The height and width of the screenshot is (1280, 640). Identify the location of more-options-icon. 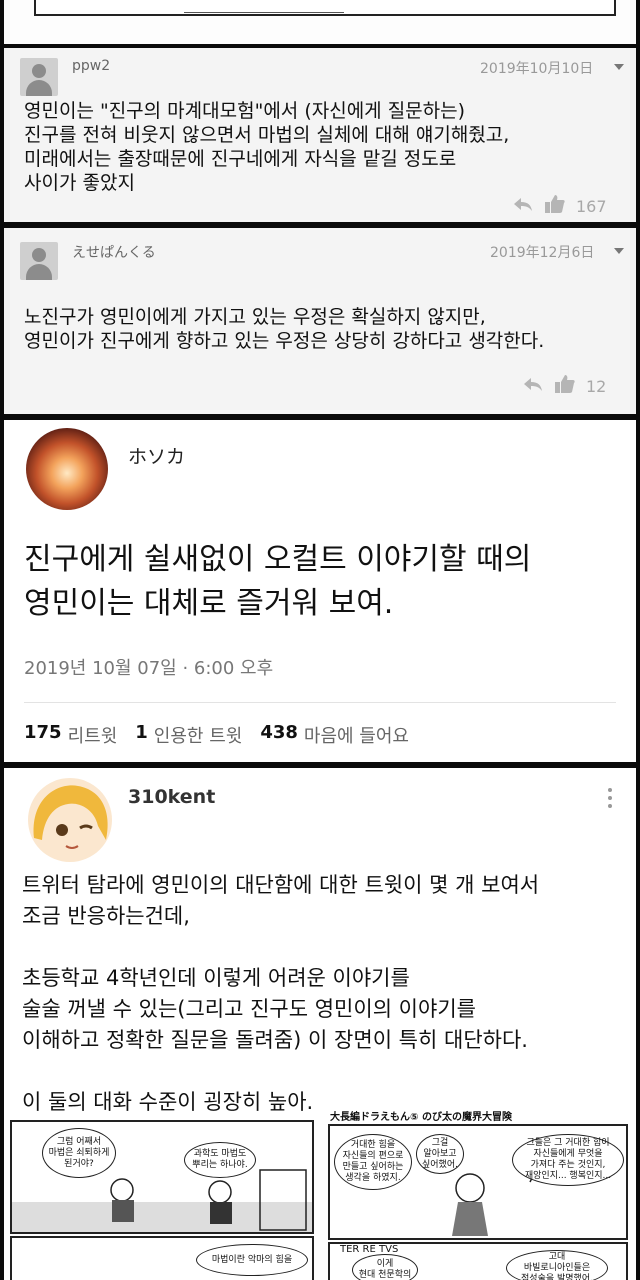
(610, 800).